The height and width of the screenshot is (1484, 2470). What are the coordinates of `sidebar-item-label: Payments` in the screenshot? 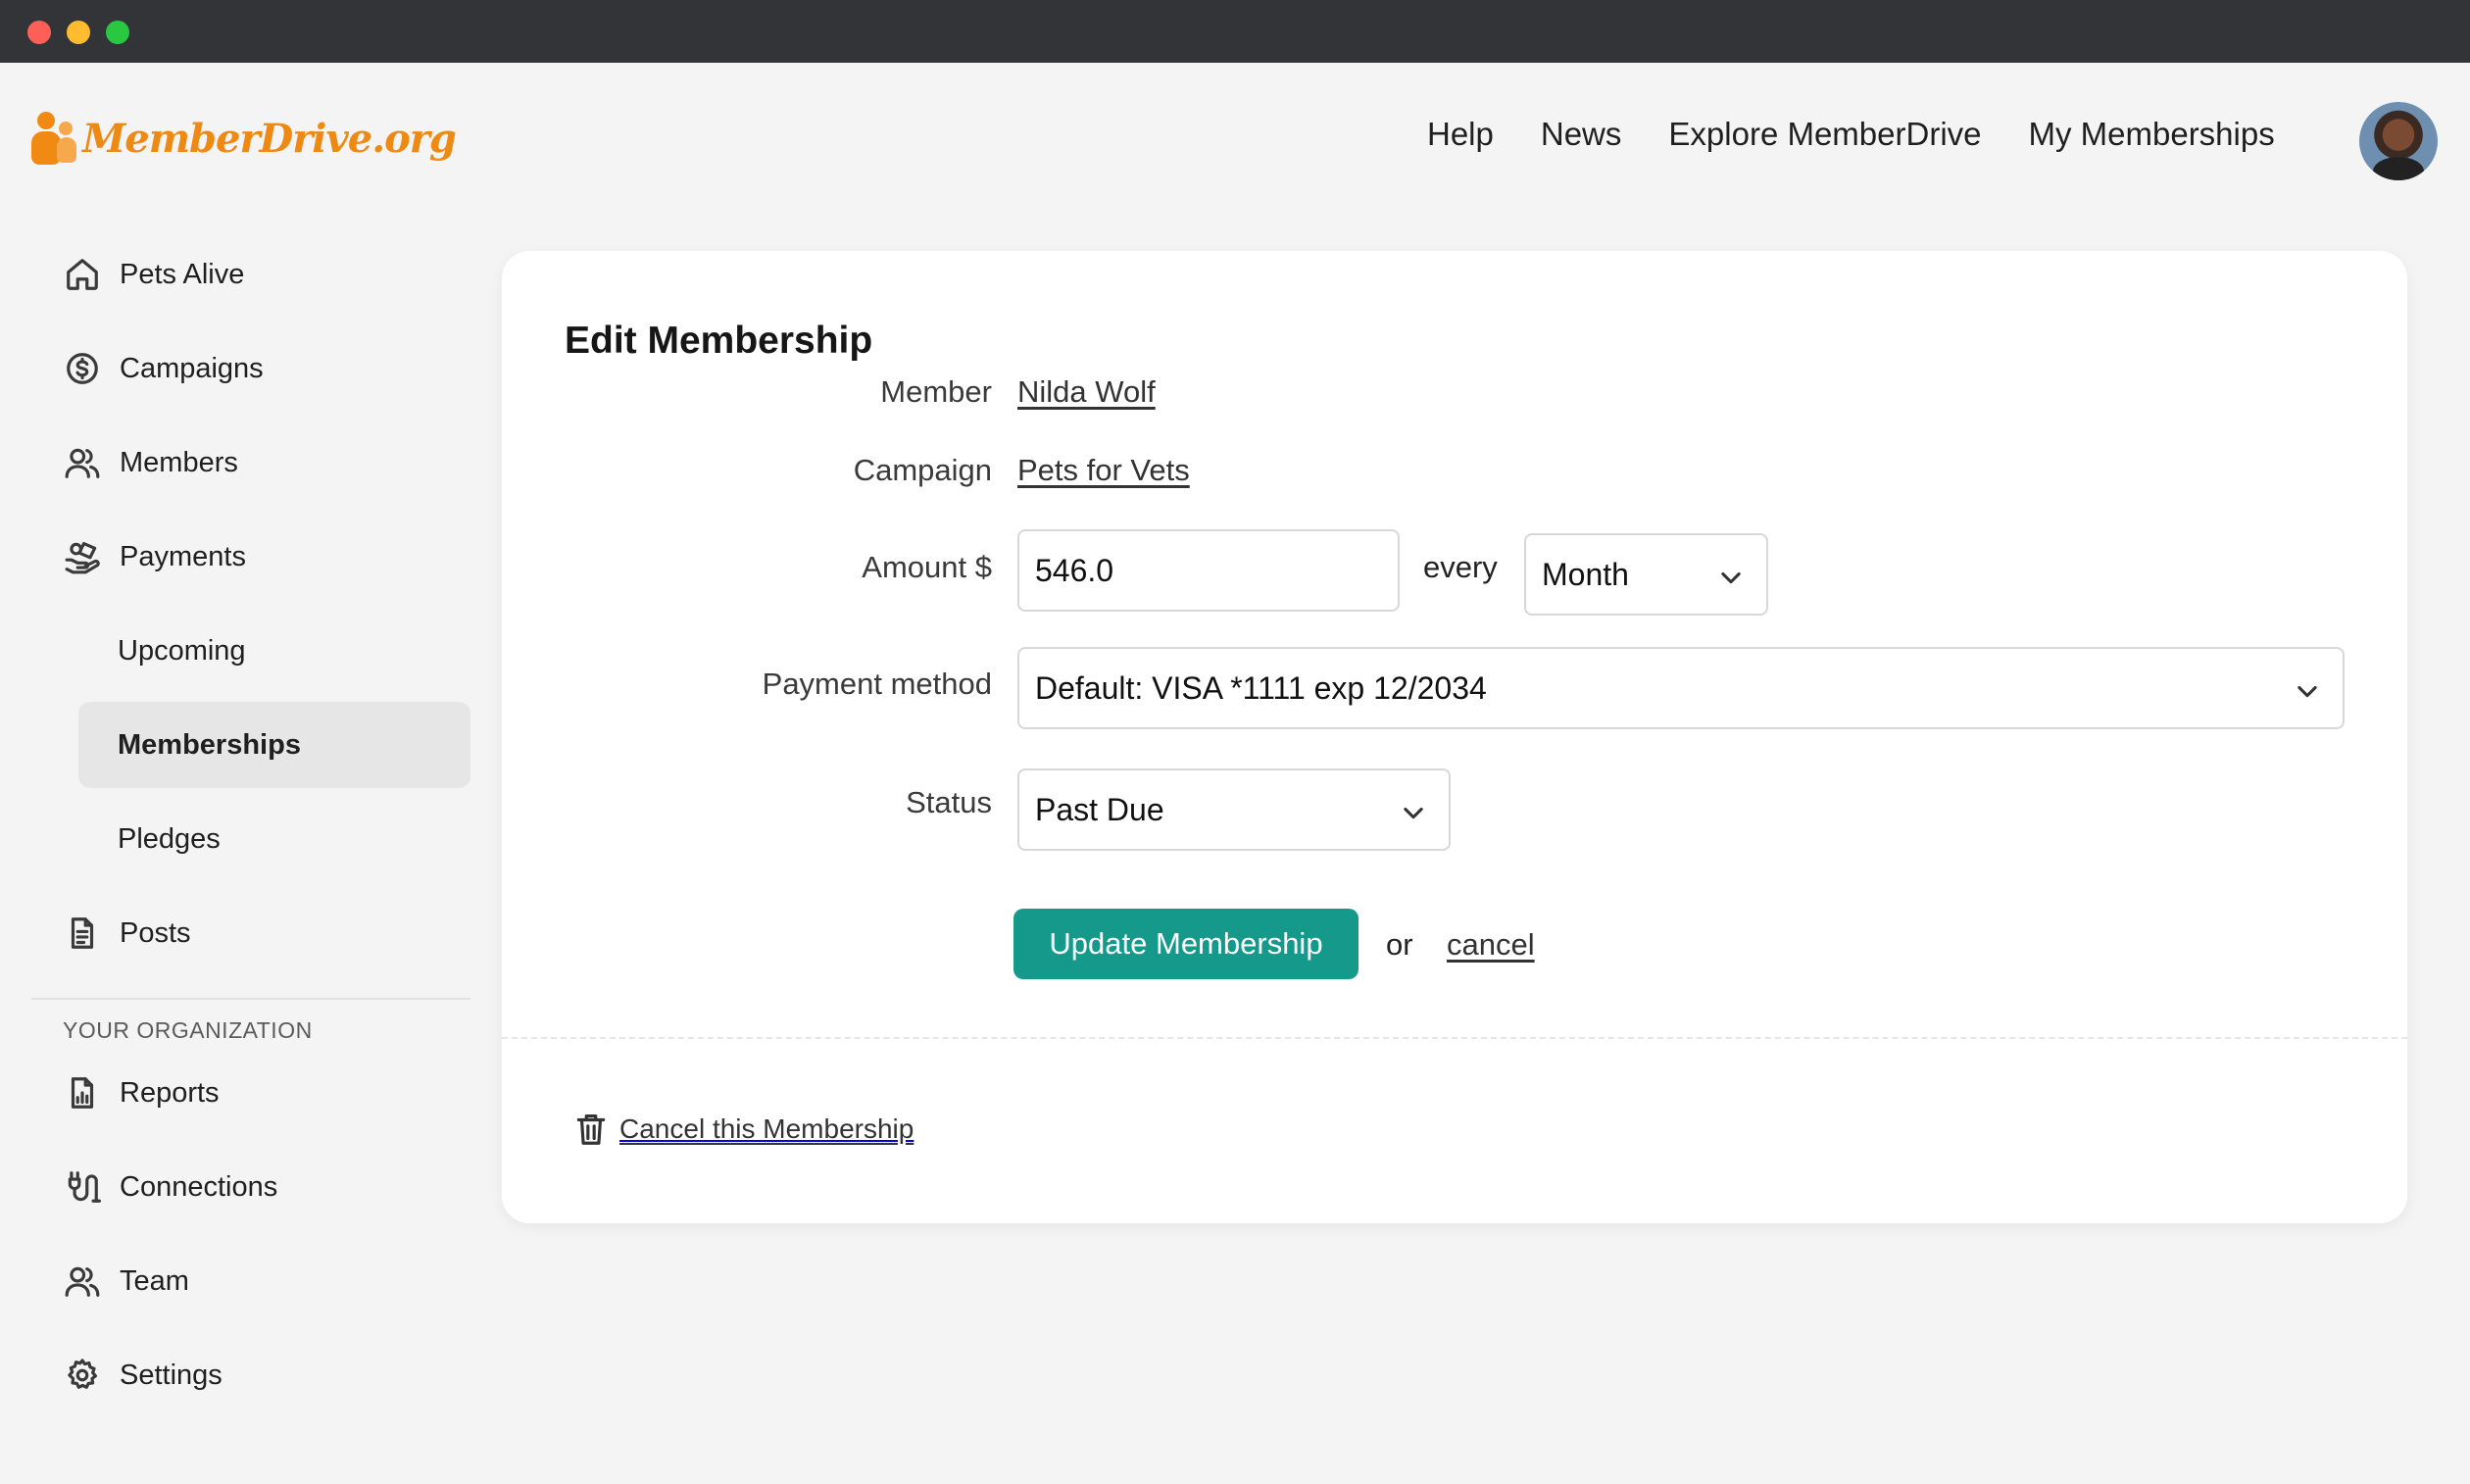 It's located at (183, 556).